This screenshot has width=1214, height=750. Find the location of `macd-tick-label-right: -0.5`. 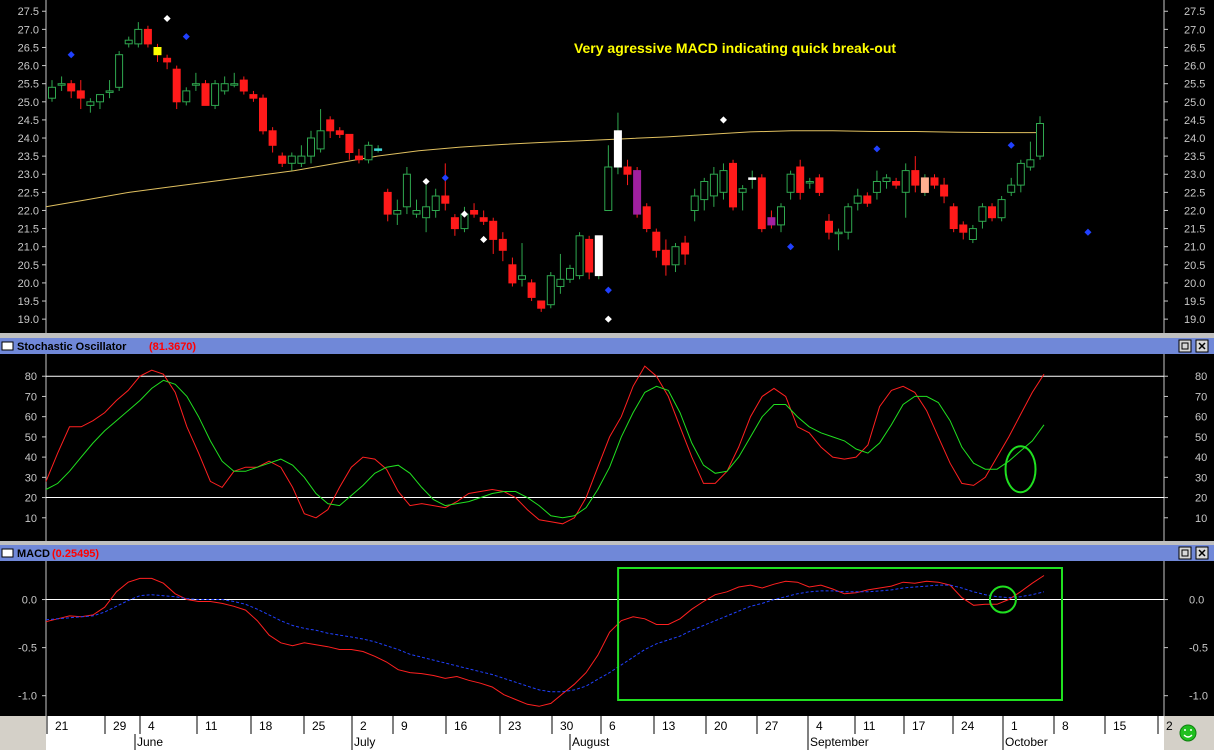

macd-tick-label-right: -0.5 is located at coordinates (1198, 649).